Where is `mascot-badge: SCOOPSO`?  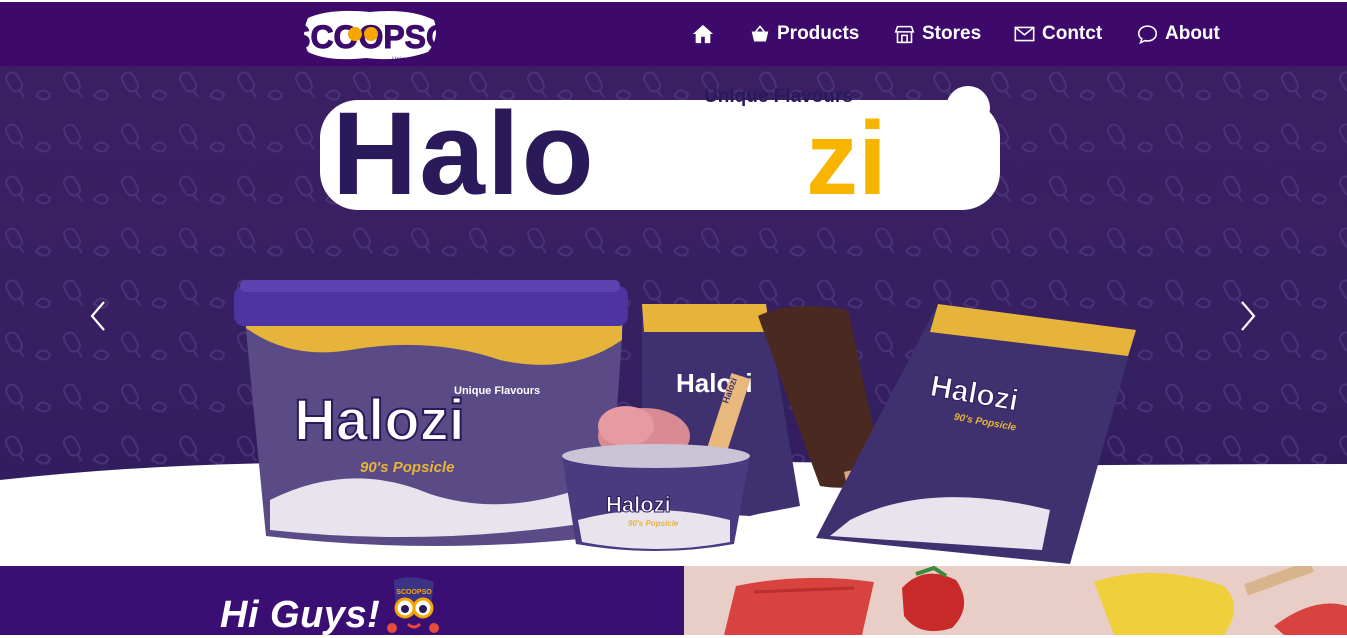 mascot-badge: SCOOPSO is located at coordinates (414, 592).